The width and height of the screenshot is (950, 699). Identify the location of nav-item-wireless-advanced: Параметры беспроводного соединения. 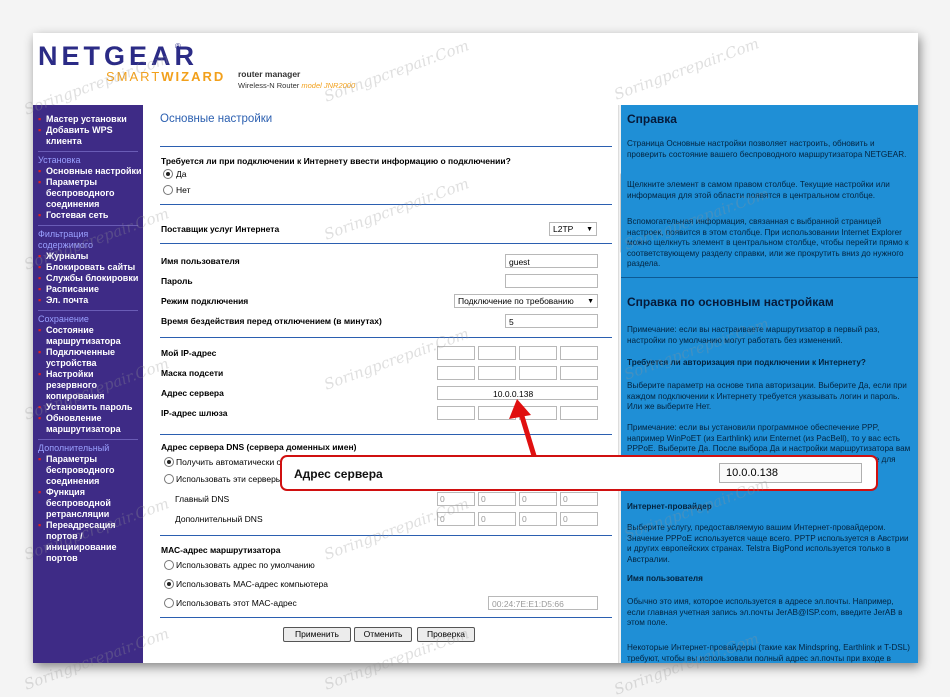
(88, 470).